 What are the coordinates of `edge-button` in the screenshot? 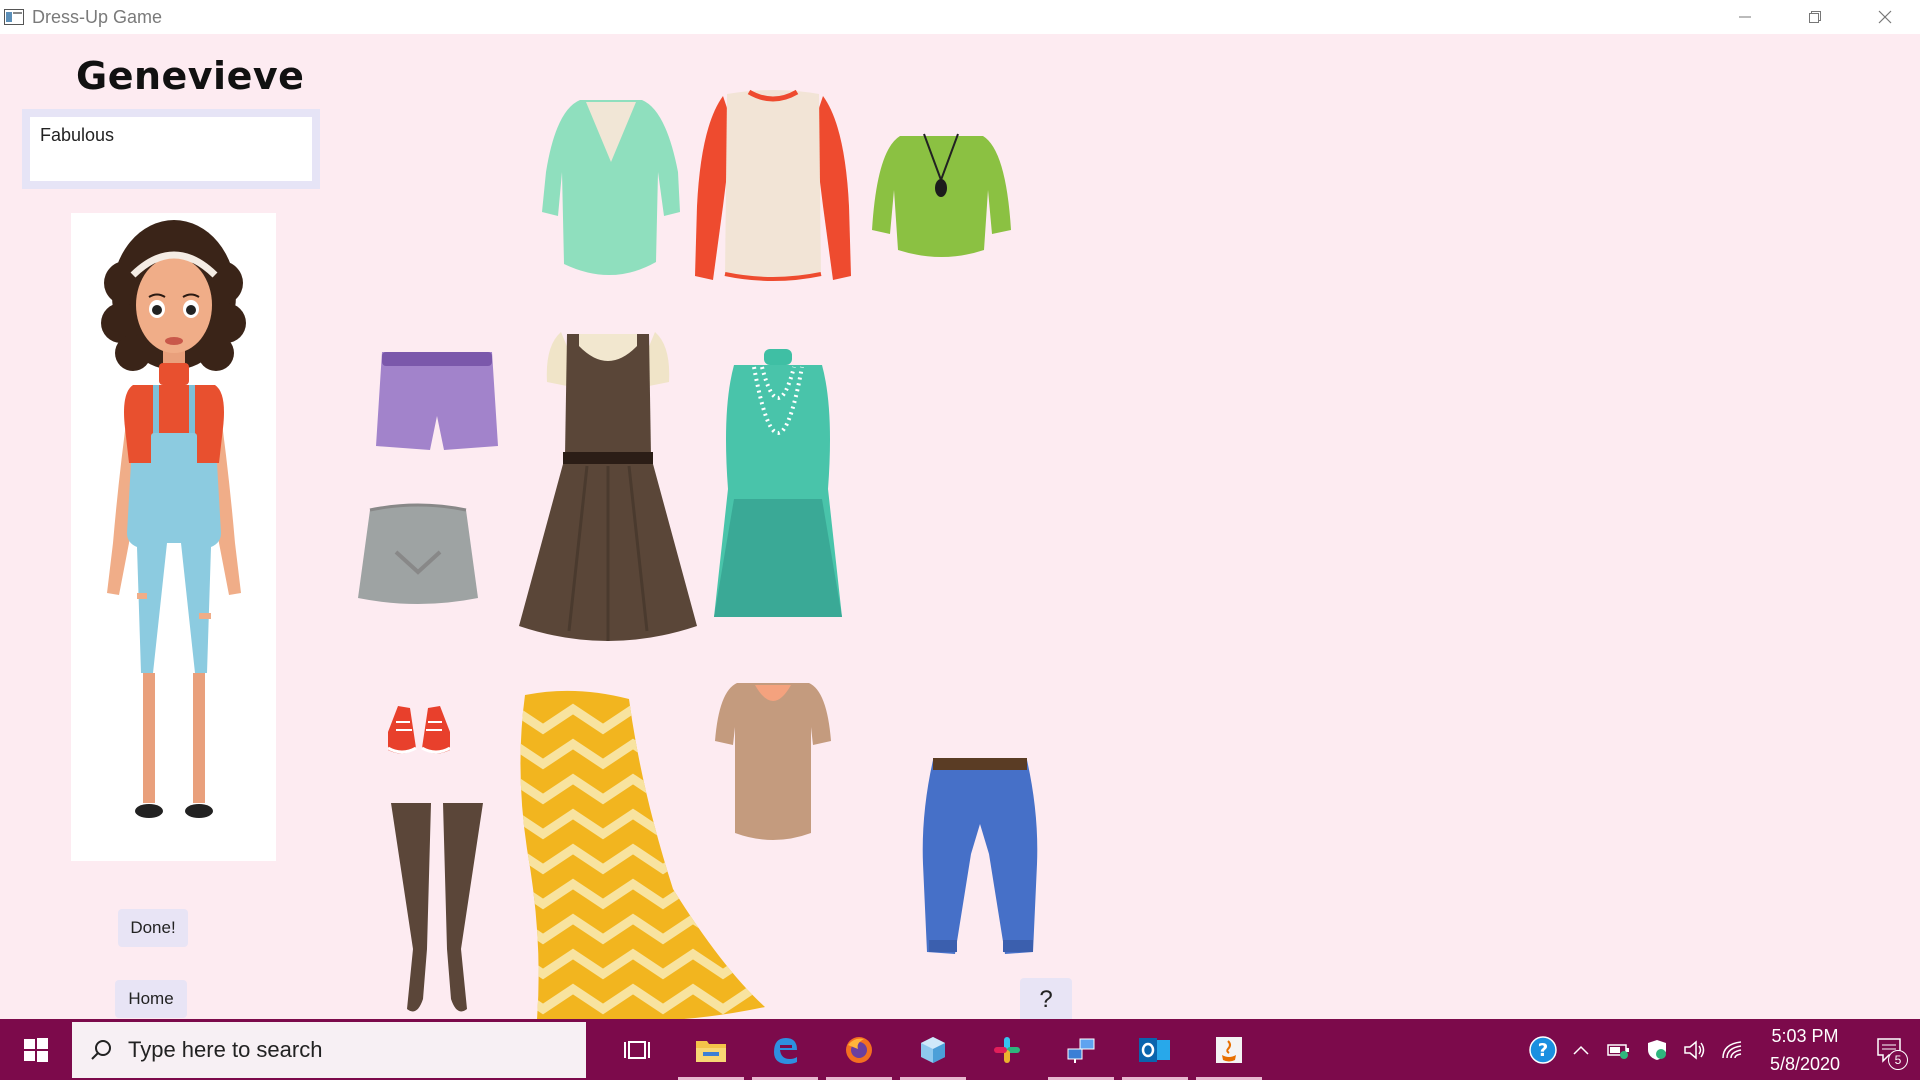 It's located at (785, 1049).